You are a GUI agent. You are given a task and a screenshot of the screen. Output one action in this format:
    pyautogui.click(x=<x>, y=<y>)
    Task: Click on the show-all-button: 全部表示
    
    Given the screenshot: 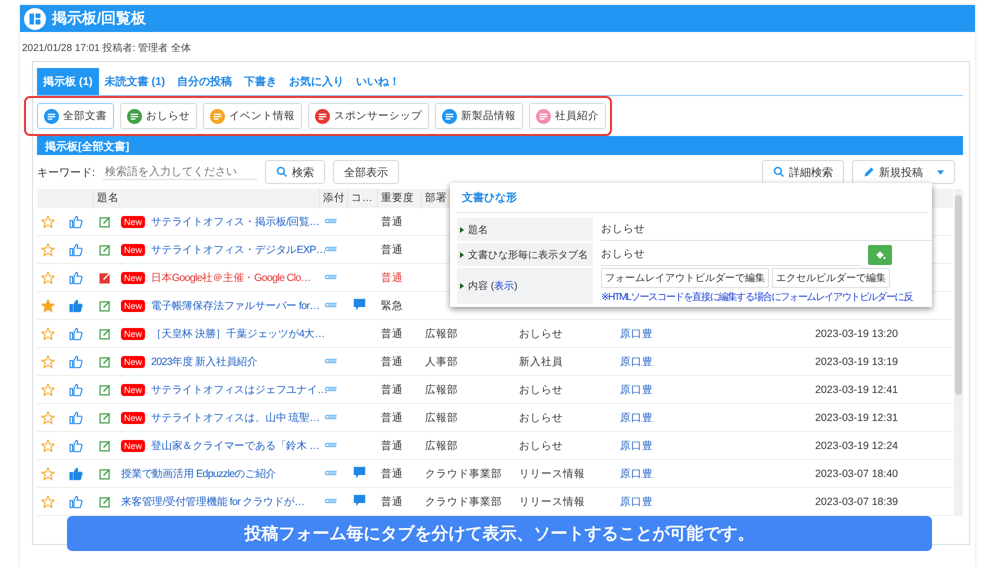 What is the action you would take?
    pyautogui.click(x=366, y=172)
    